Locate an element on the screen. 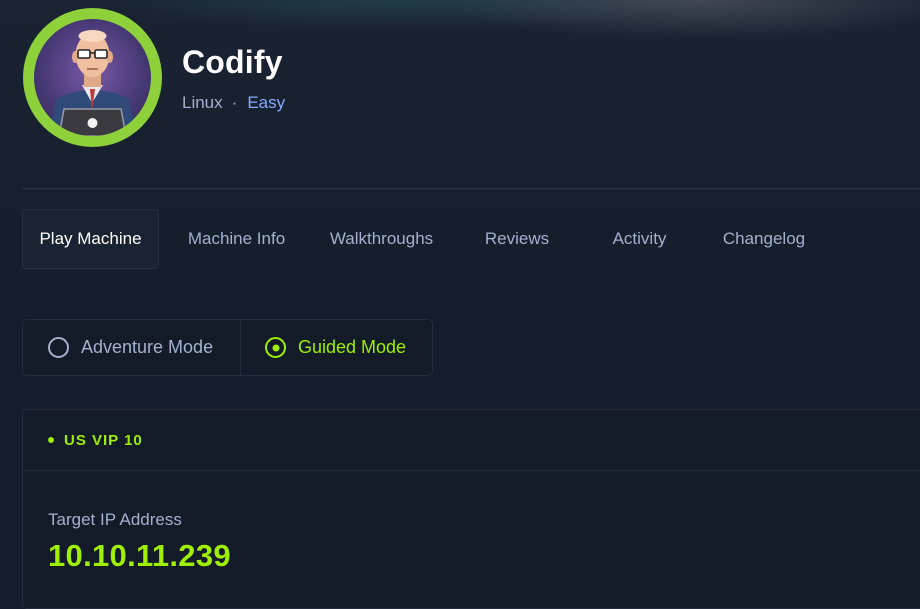 The height and width of the screenshot is (609, 920). machine-avatar is located at coordinates (92, 77).